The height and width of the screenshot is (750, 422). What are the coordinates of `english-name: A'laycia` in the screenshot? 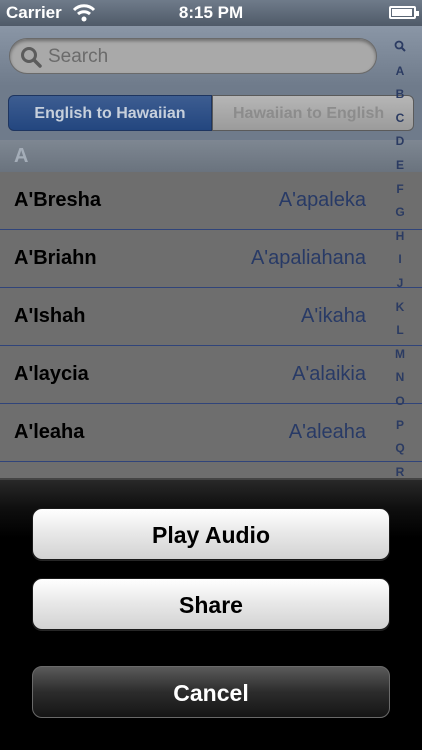 It's located at (51, 374).